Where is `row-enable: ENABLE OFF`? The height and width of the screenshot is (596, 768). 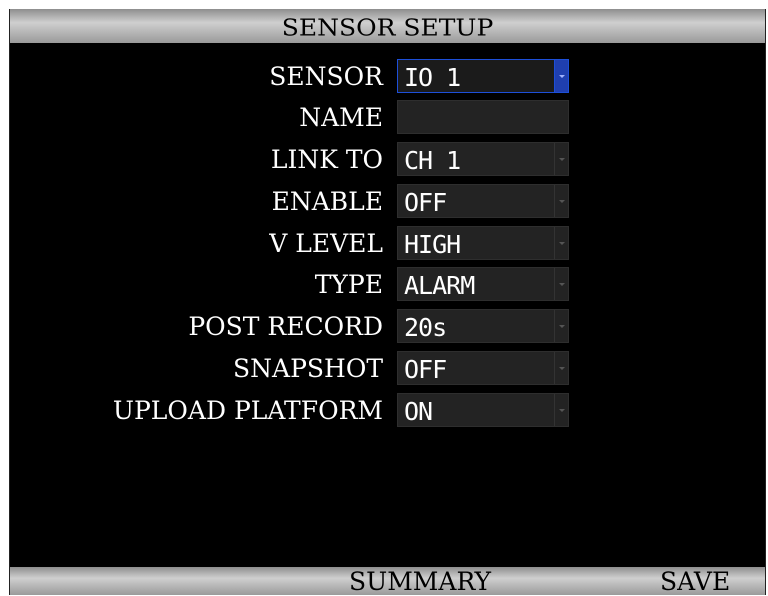
row-enable: ENABLE OFF is located at coordinates (387, 202).